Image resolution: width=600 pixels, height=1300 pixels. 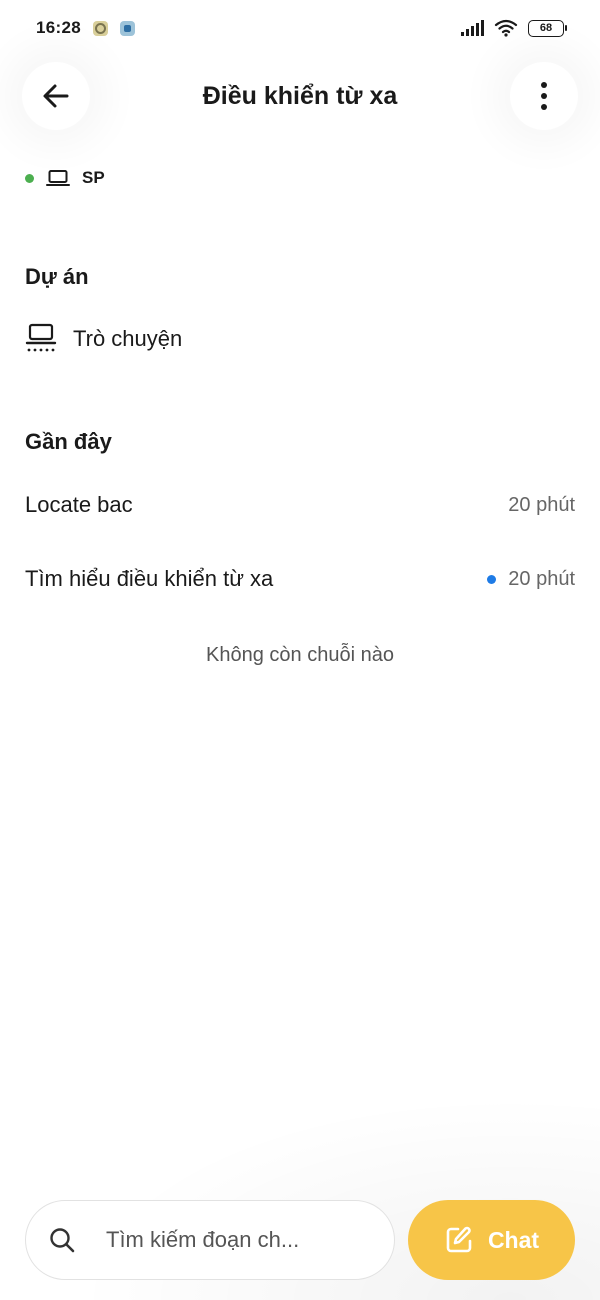 What do you see at coordinates (492, 579) in the screenshot?
I see `unread-dot` at bounding box center [492, 579].